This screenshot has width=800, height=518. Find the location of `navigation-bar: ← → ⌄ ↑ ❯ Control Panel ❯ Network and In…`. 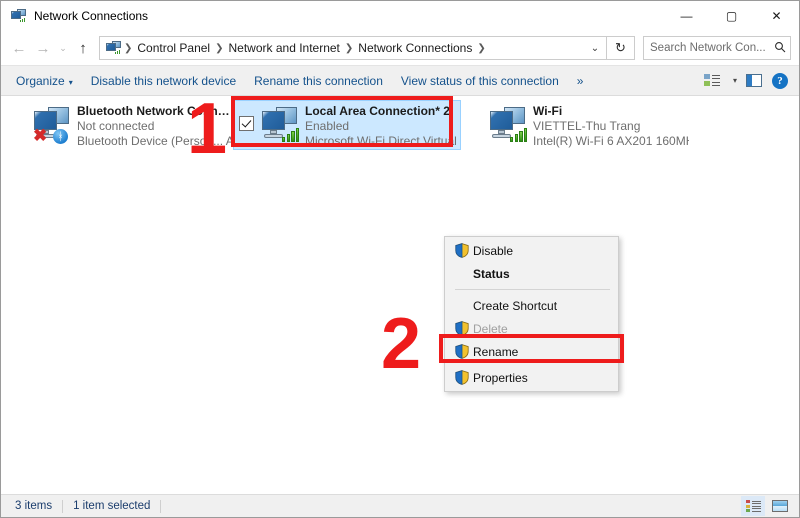

navigation-bar: ← → ⌄ ↑ ❯ Control Panel ❯ Network and In… is located at coordinates (400, 48).